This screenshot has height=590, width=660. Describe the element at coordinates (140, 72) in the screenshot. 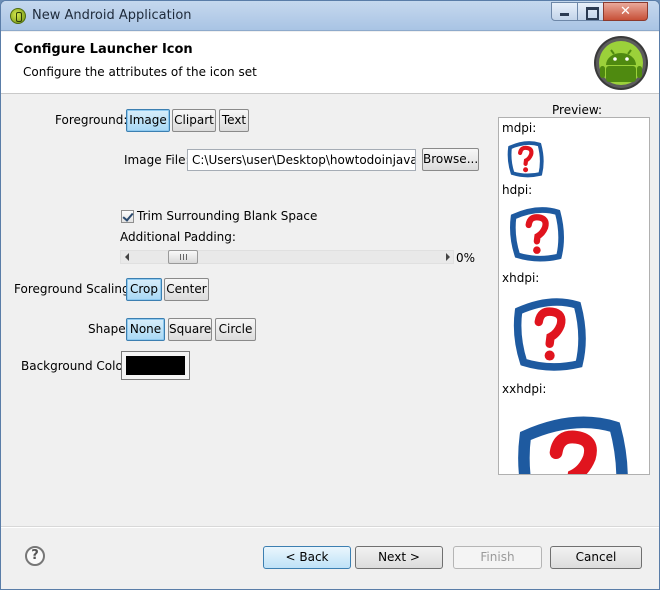

I see `page-subtitle: Configure the attributes of the icon set` at that location.